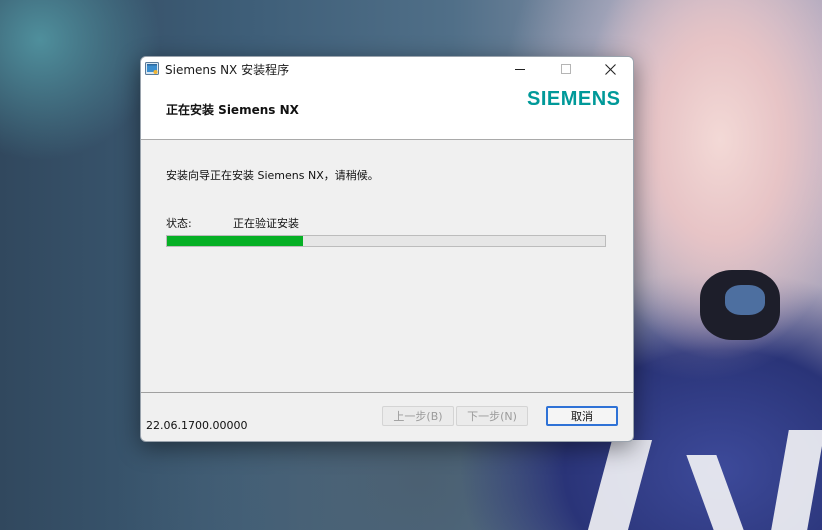 This screenshot has height=530, width=822. I want to click on next-button: 下一步(N), so click(492, 416).